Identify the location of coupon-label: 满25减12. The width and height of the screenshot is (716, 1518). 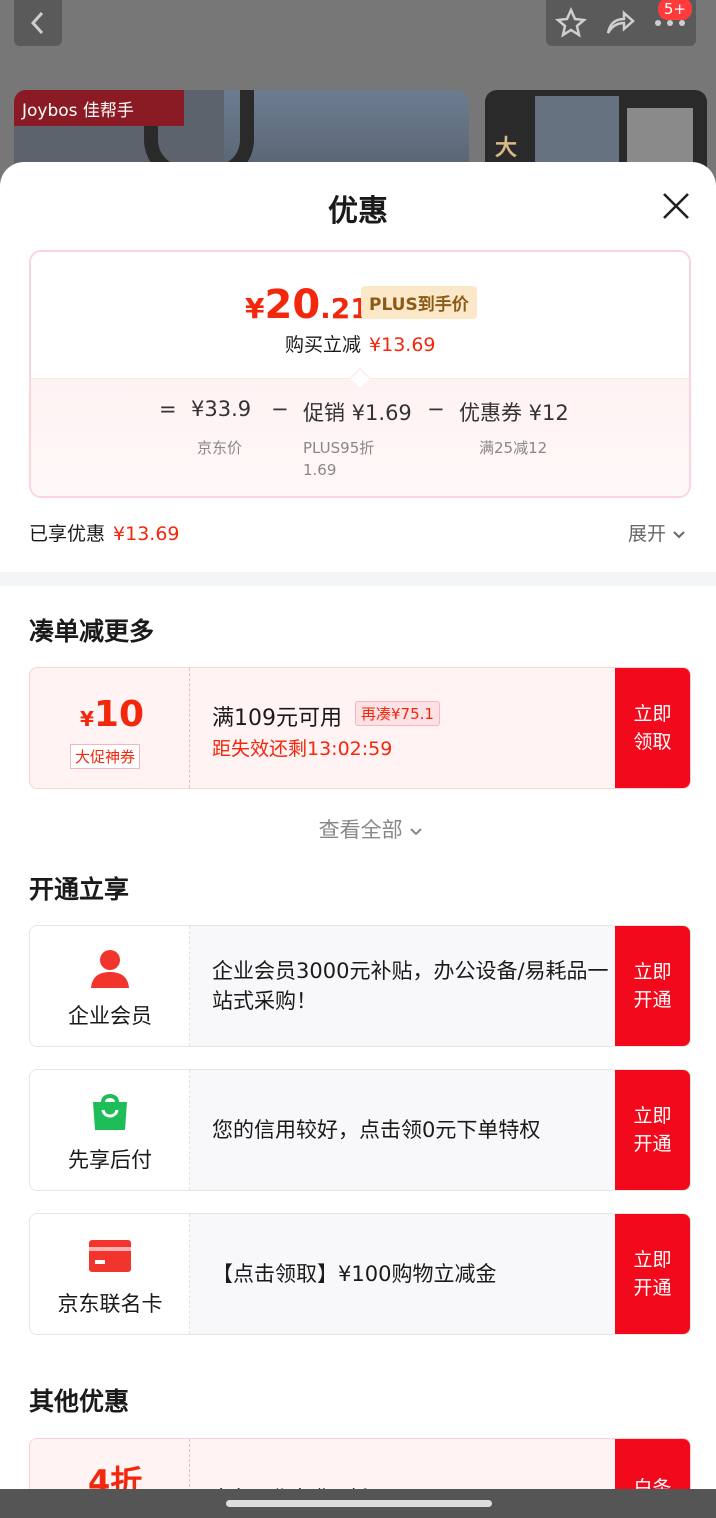
(513, 448).